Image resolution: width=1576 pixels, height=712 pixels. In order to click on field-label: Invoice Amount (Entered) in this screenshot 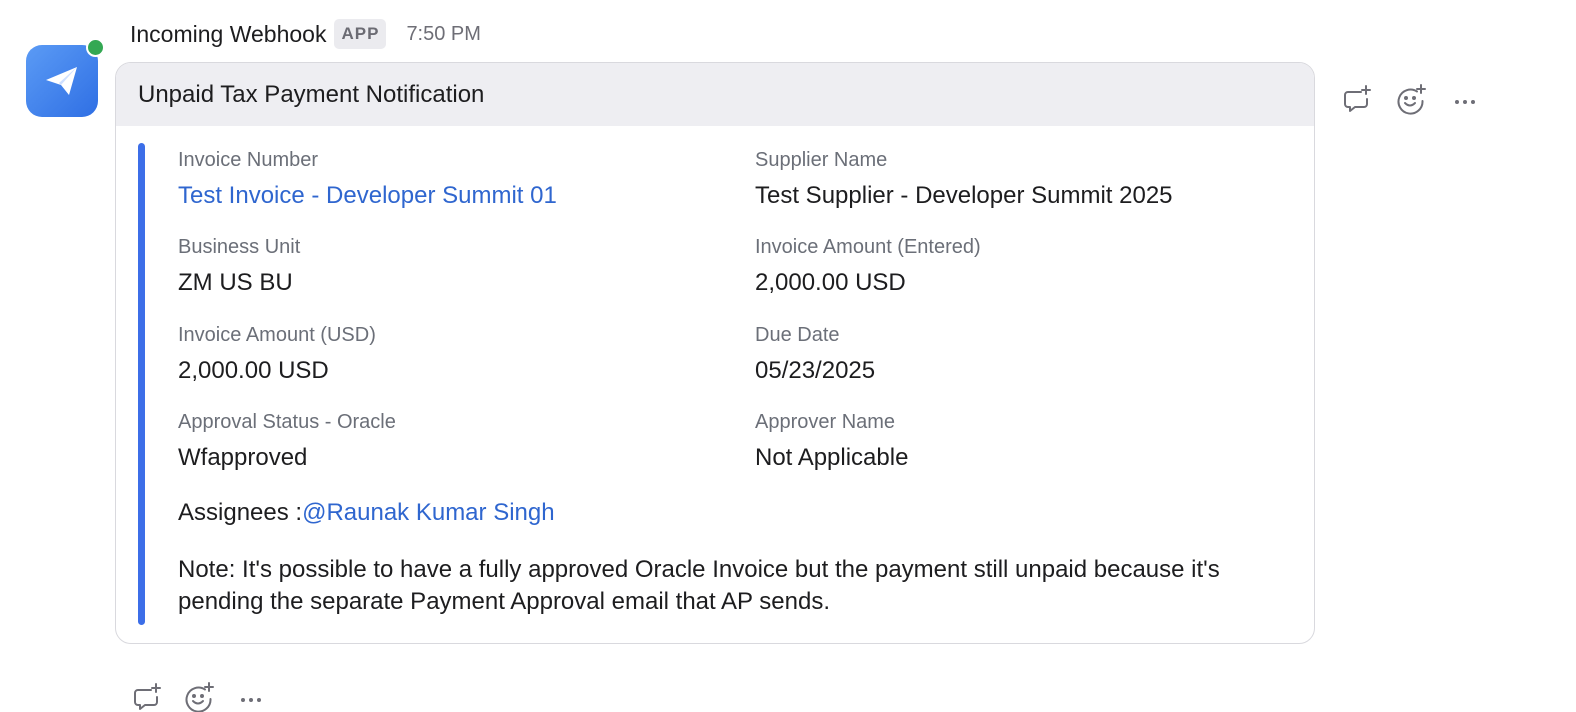, I will do `click(868, 247)`.